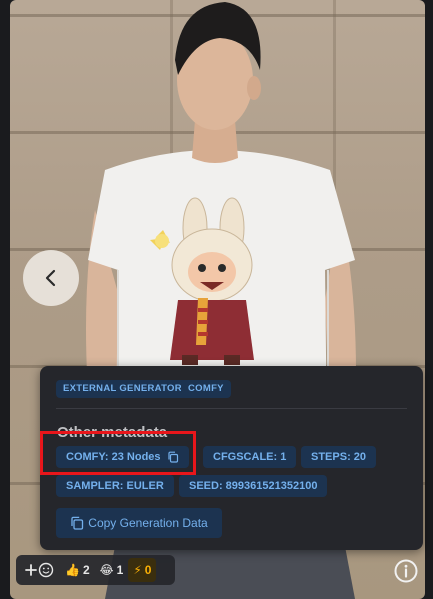  I want to click on laughing-icon: 😂, so click(106, 570).